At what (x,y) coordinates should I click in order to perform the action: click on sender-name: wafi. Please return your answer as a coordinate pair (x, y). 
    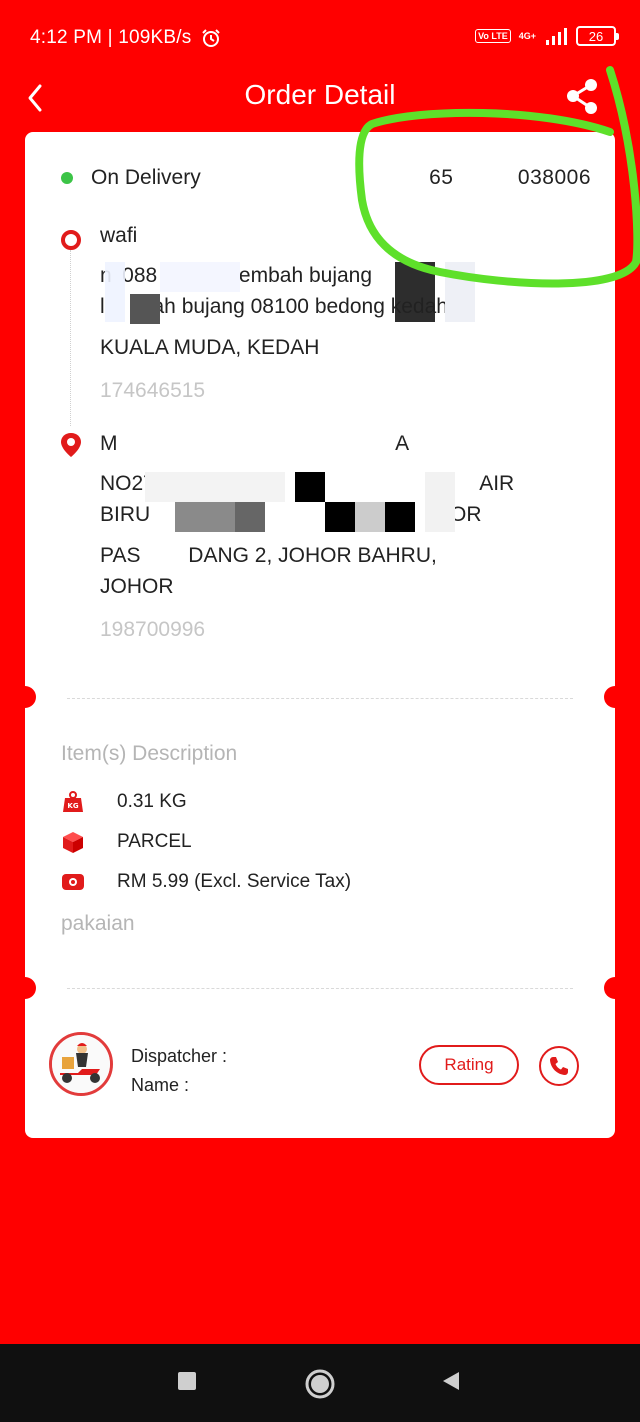
    Looking at the image, I should click on (119, 235).